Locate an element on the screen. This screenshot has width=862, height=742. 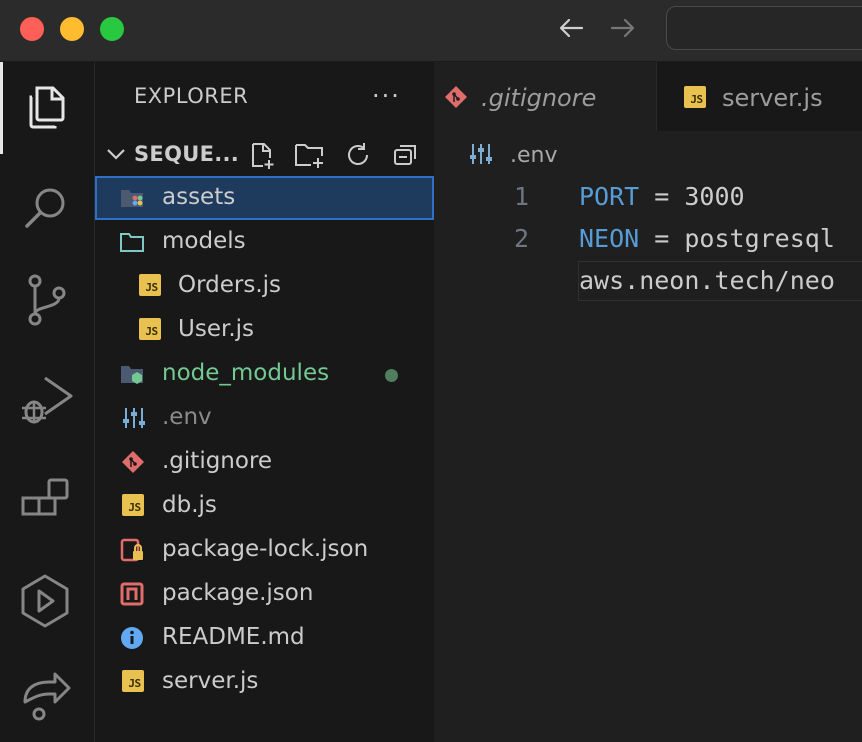
assets-folder-icon is located at coordinates (132, 198).